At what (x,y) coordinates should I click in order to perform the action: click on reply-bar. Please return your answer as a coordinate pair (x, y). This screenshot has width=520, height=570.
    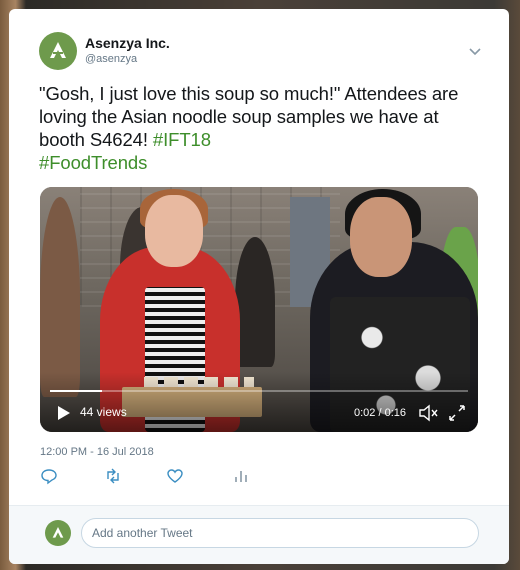
    Looking at the image, I should click on (259, 535).